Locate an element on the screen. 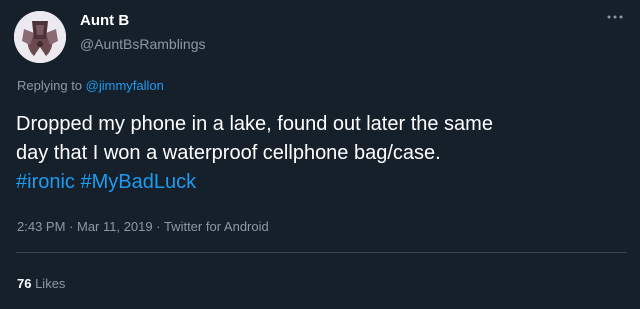 This screenshot has width=640, height=309. likes-link: 76 Likes is located at coordinates (41, 283).